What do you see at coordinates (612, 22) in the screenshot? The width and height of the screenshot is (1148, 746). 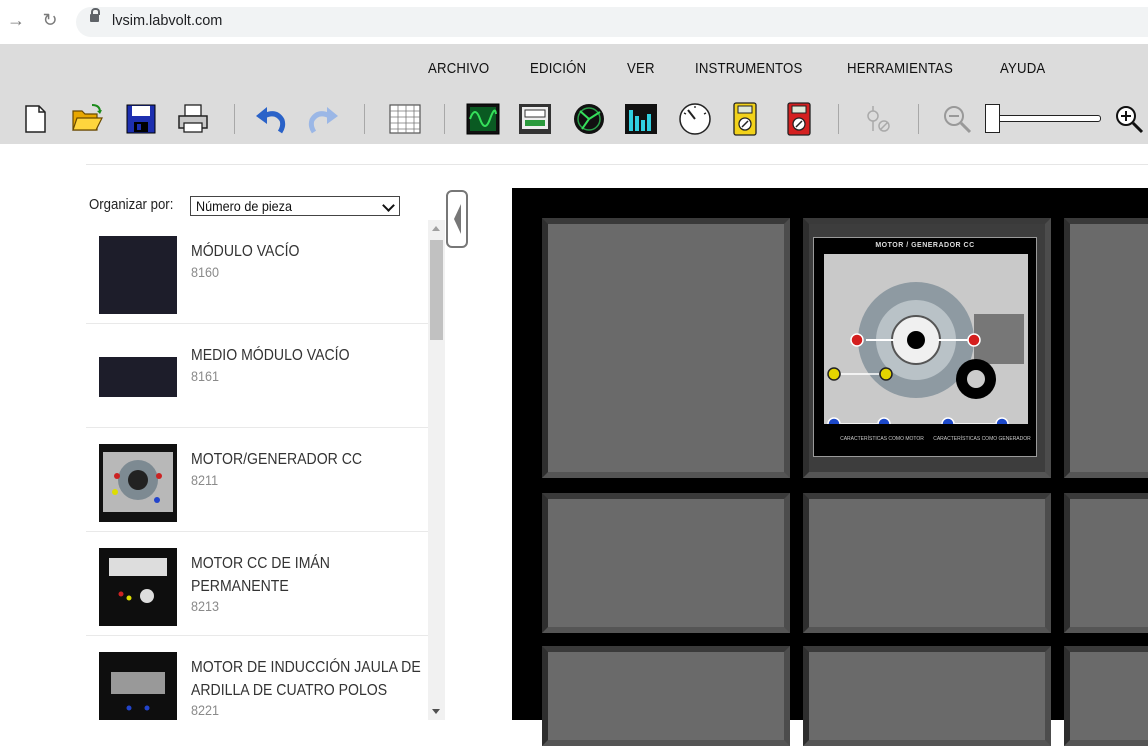 I see `address-bar` at bounding box center [612, 22].